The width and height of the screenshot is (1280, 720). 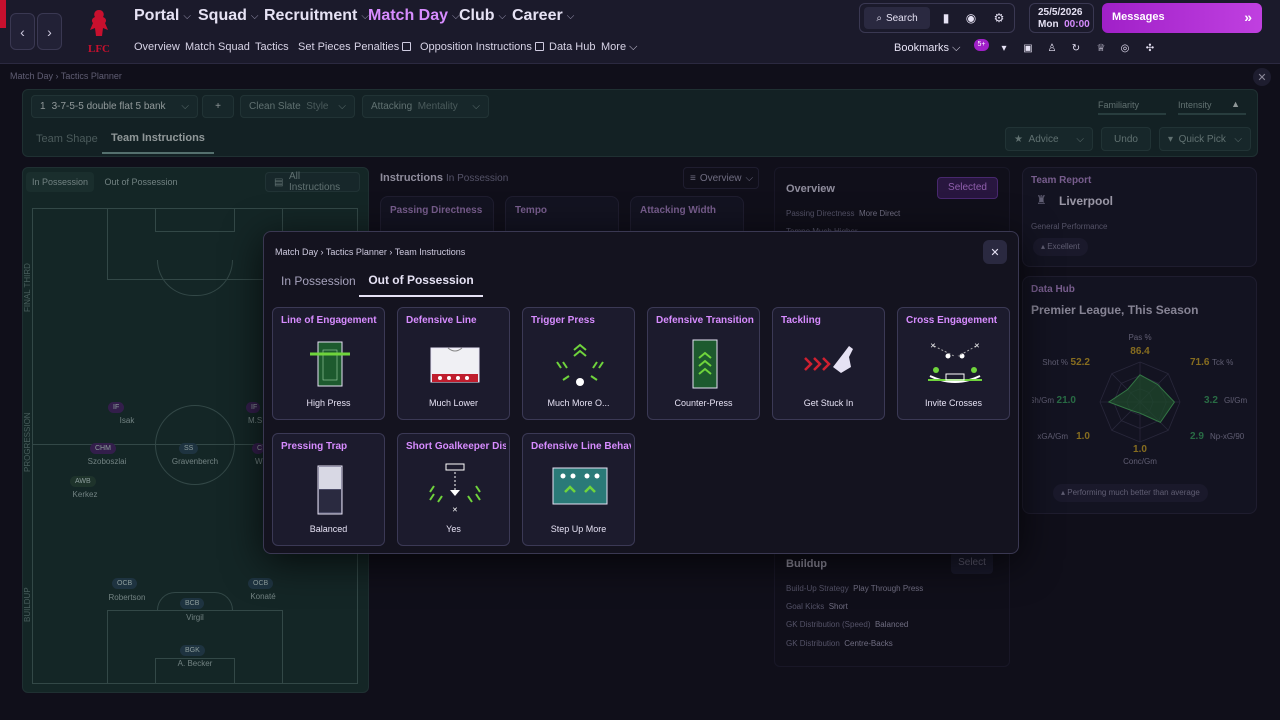 What do you see at coordinates (828, 359) in the screenshot?
I see `tackling-icon` at bounding box center [828, 359].